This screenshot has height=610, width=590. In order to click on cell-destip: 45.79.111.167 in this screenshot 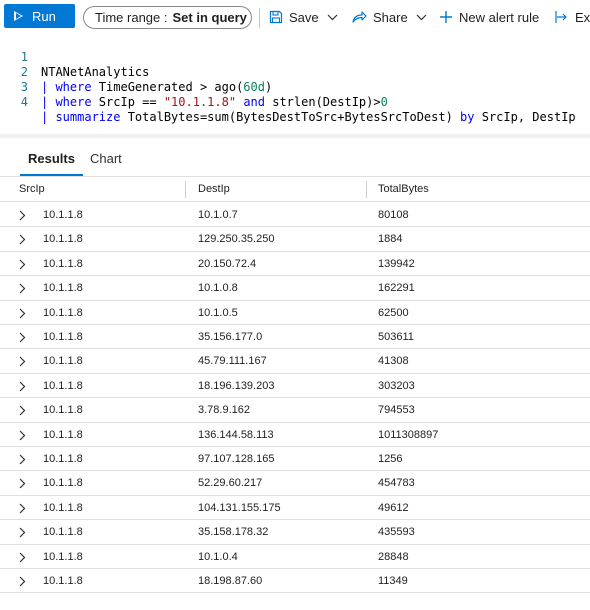, I will do `click(232, 361)`.